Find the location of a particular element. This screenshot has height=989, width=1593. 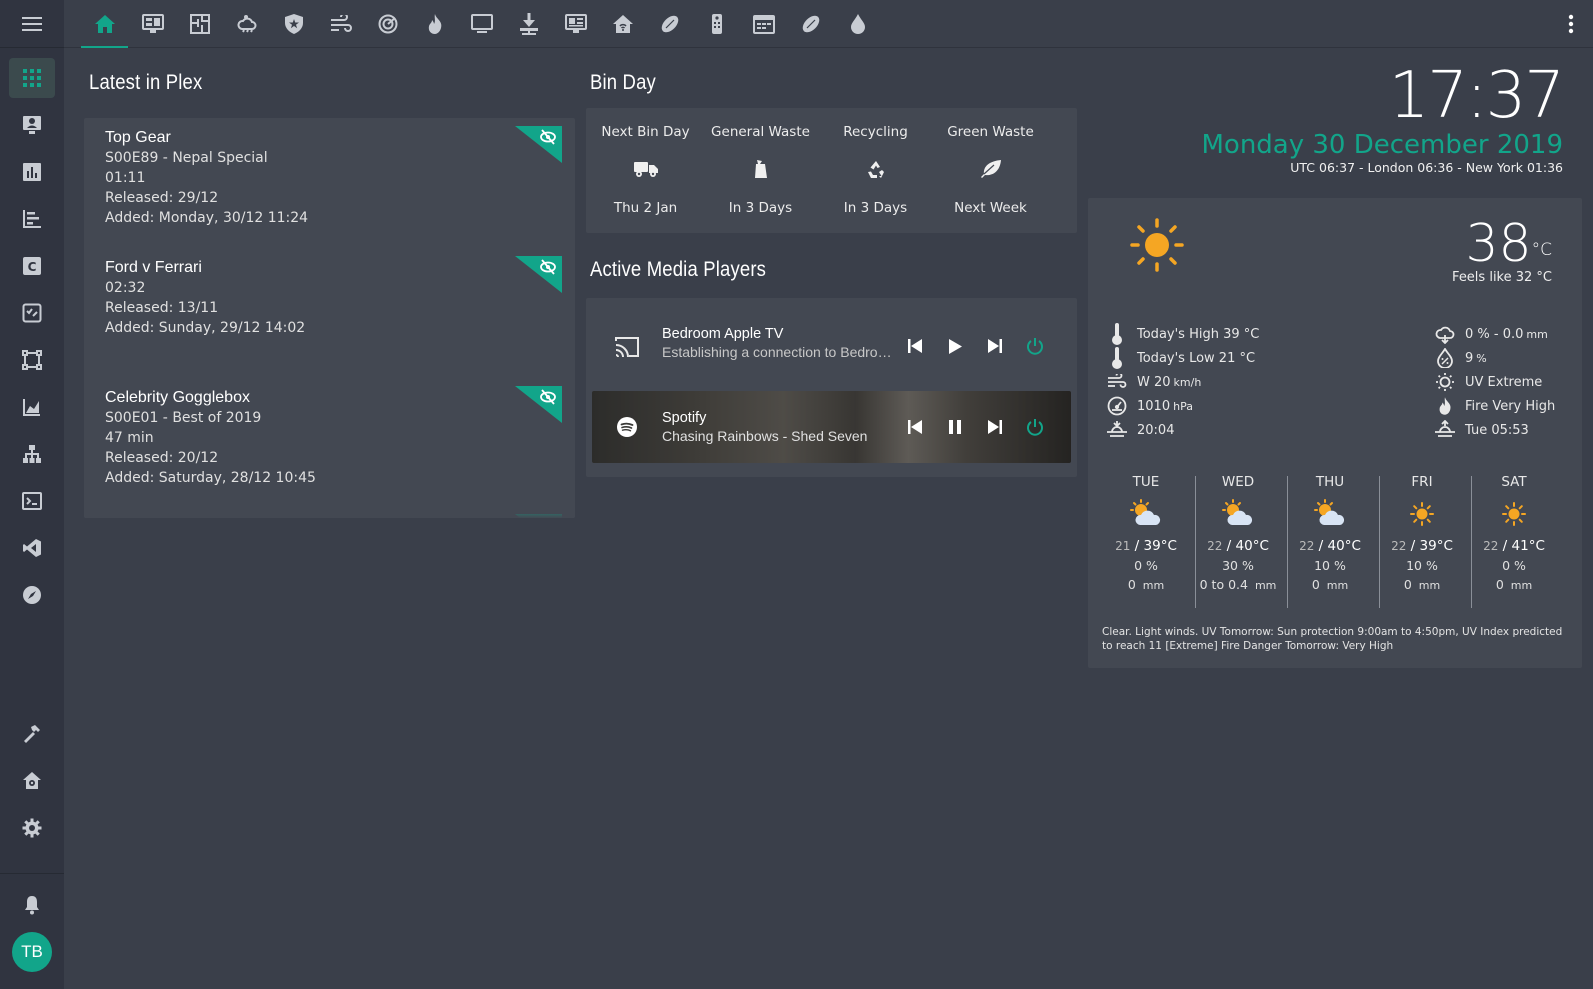

contact-card-icon is located at coordinates (32, 125).